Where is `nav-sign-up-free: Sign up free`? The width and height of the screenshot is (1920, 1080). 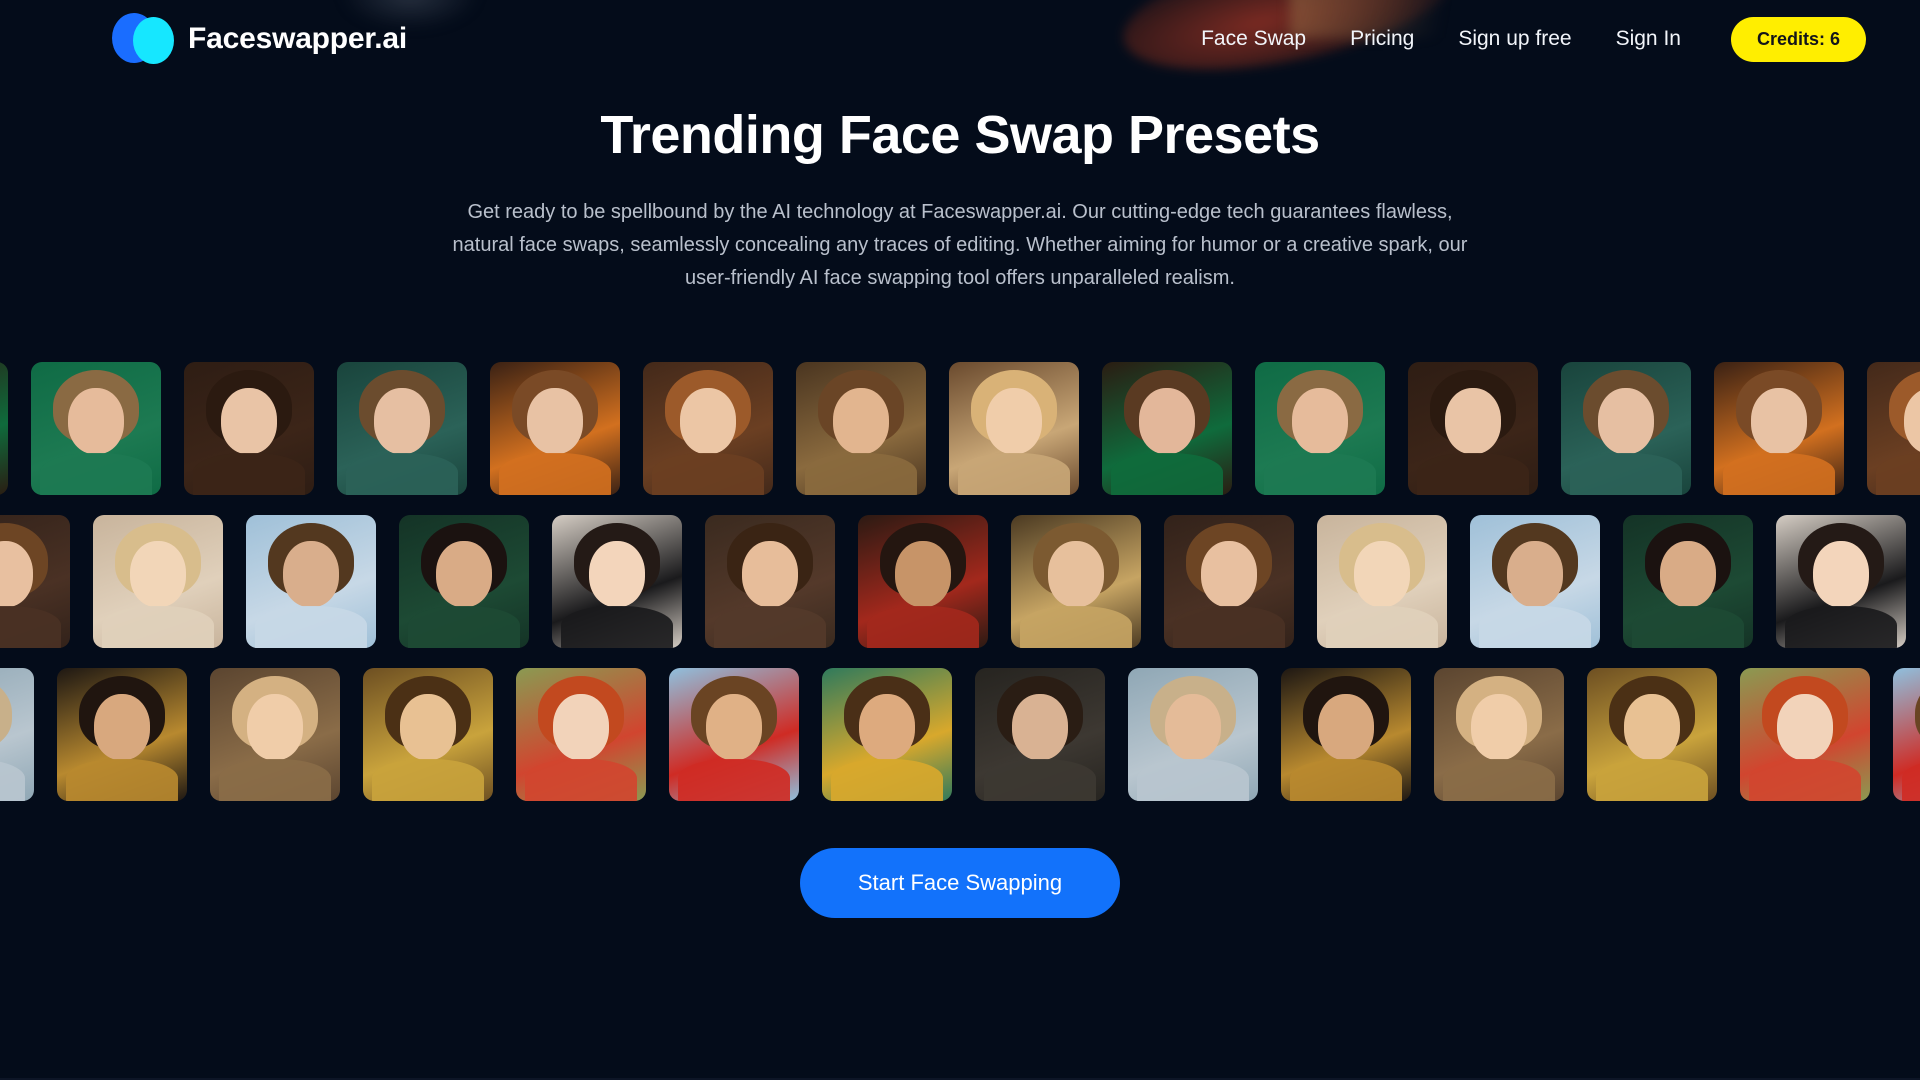 nav-sign-up-free: Sign up free is located at coordinates (1514, 39).